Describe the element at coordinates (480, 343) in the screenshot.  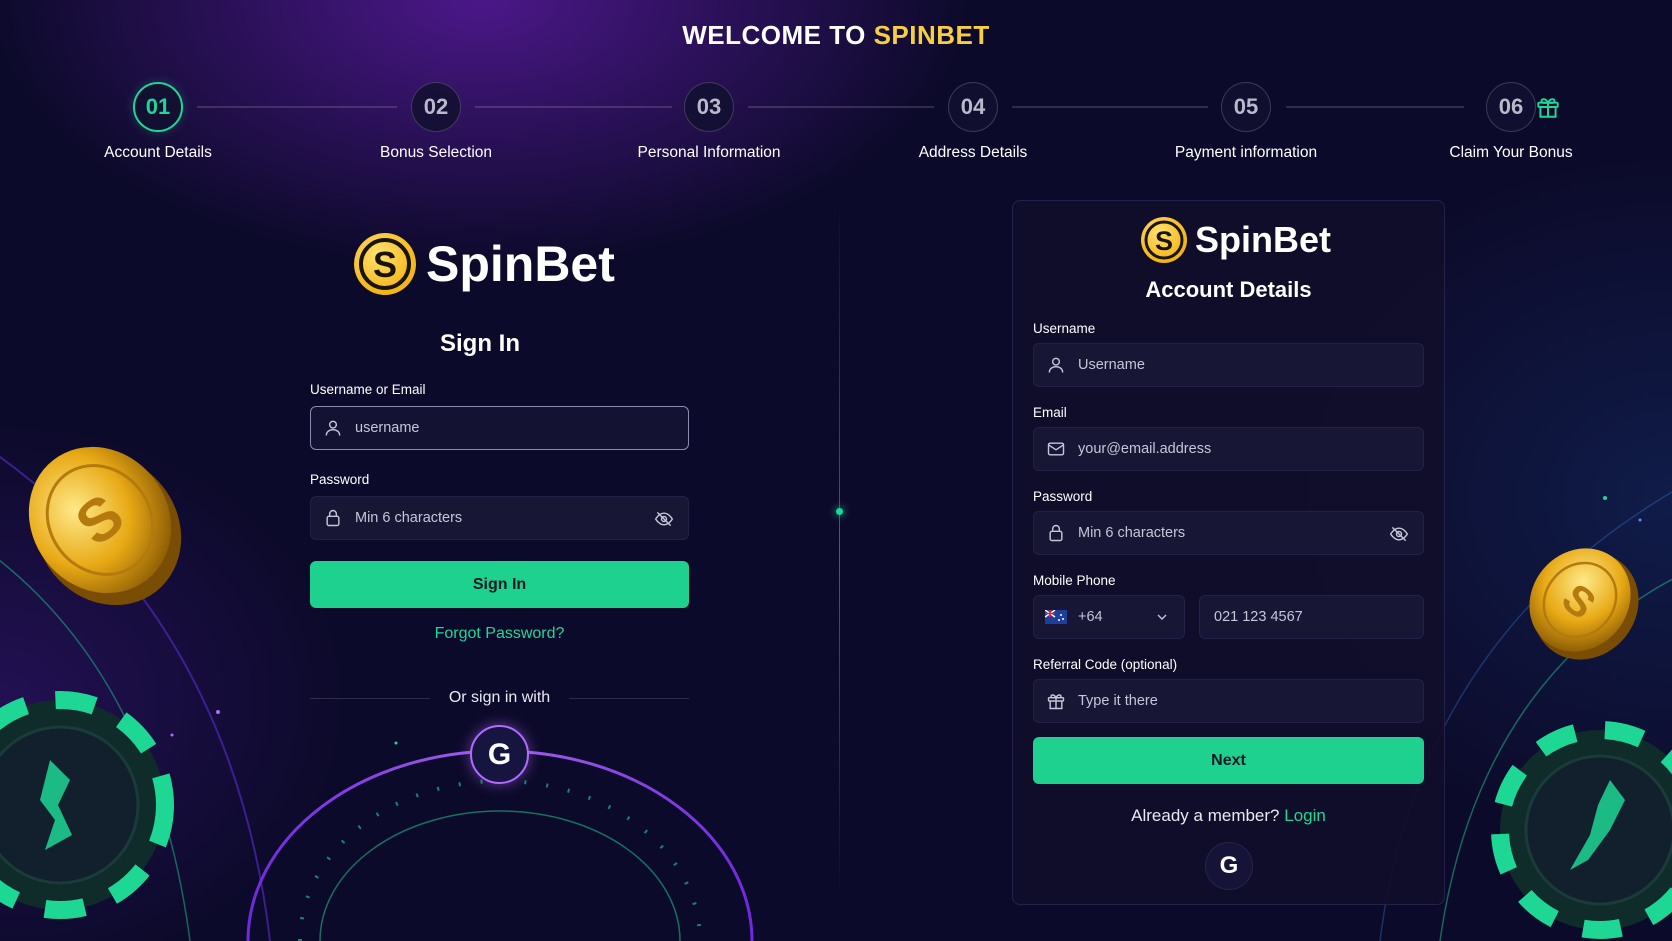
I see `signin-title: Sign In` at that location.